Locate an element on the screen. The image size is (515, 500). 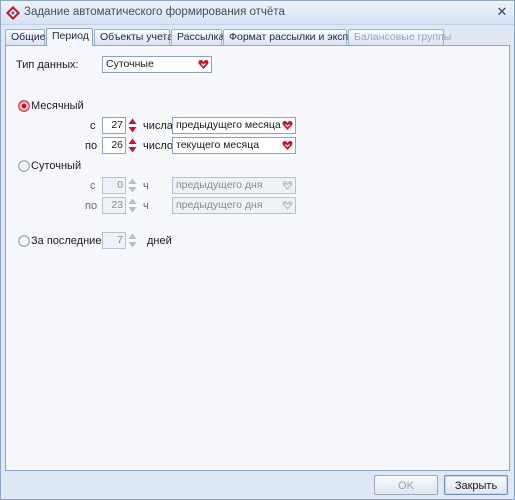
tab-general: Общие is located at coordinates (25, 37).